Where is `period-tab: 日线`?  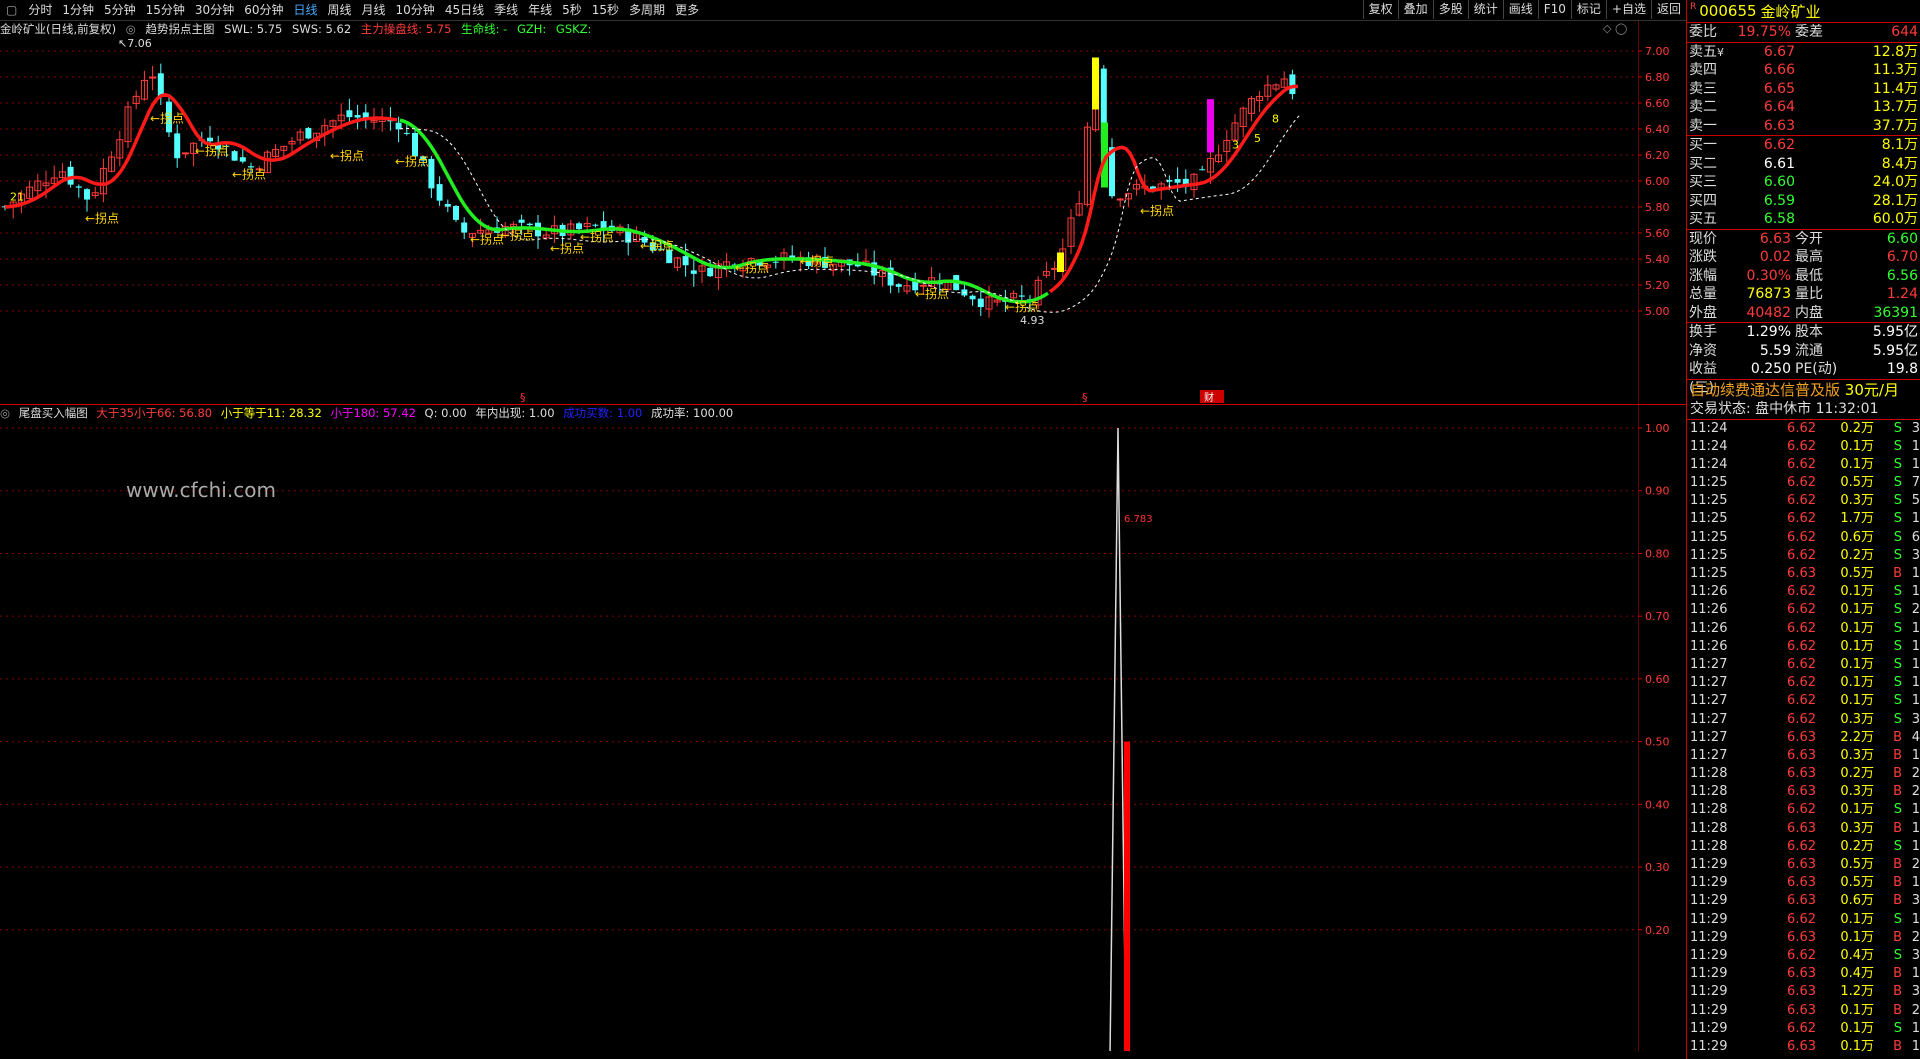 period-tab: 日线 is located at coordinates (305, 10).